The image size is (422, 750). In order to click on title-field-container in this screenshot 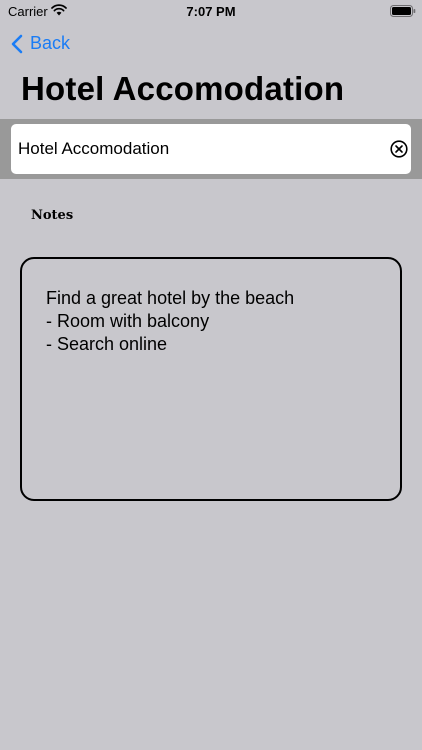, I will do `click(211, 149)`.